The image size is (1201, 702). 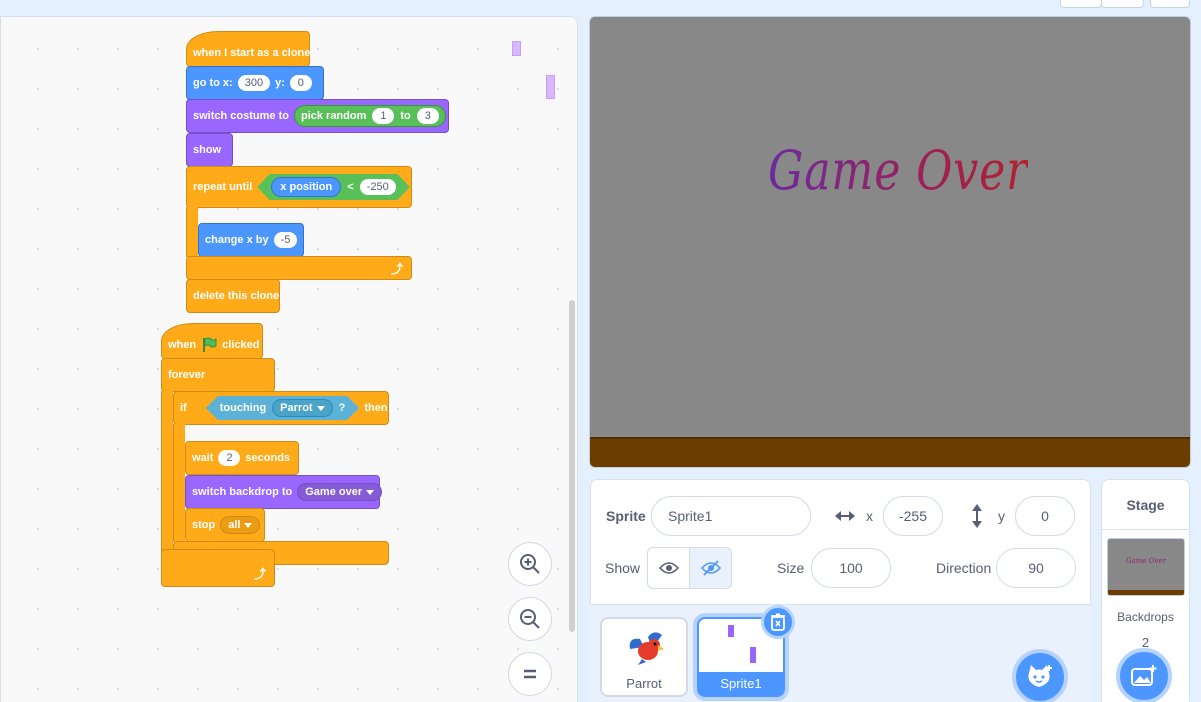 What do you see at coordinates (187, 375) in the screenshot?
I see `forever-label: forever` at bounding box center [187, 375].